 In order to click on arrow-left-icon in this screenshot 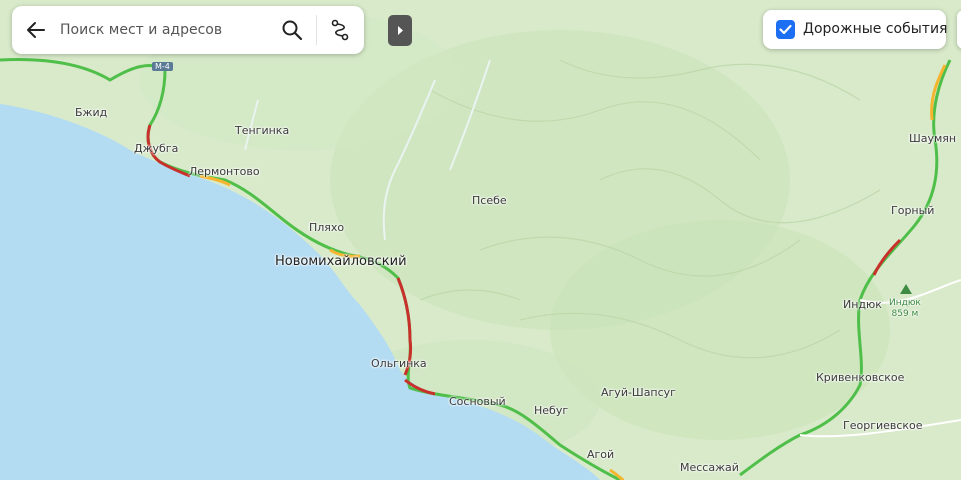, I will do `click(36, 30)`.